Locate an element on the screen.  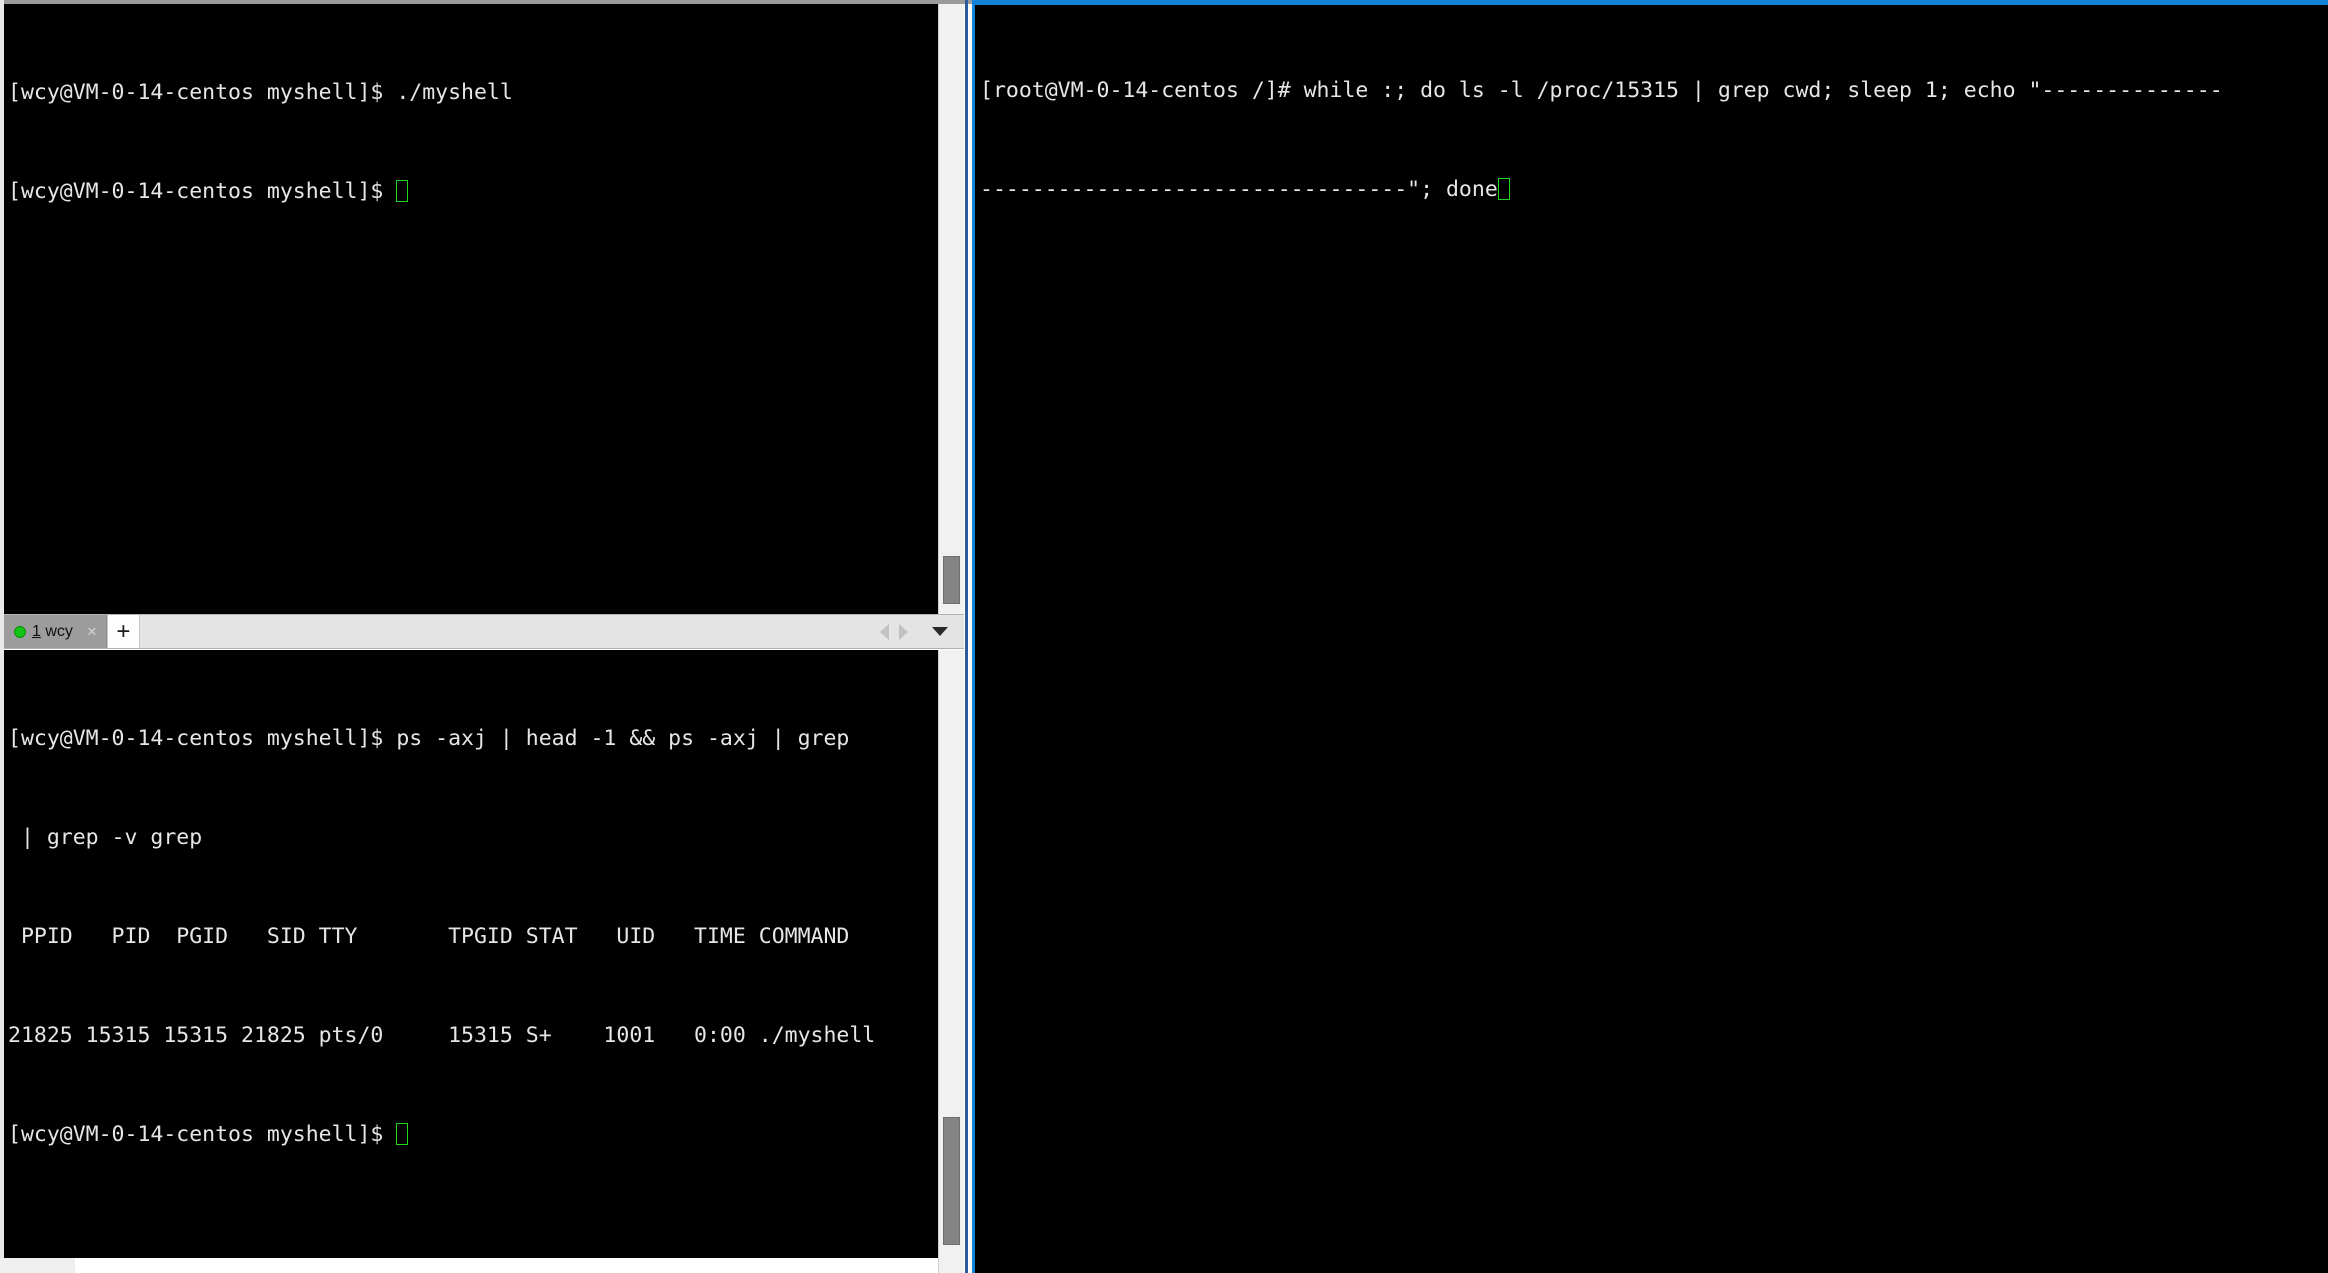
tab-item-wcy: 1 wcy × is located at coordinates (55, 631).